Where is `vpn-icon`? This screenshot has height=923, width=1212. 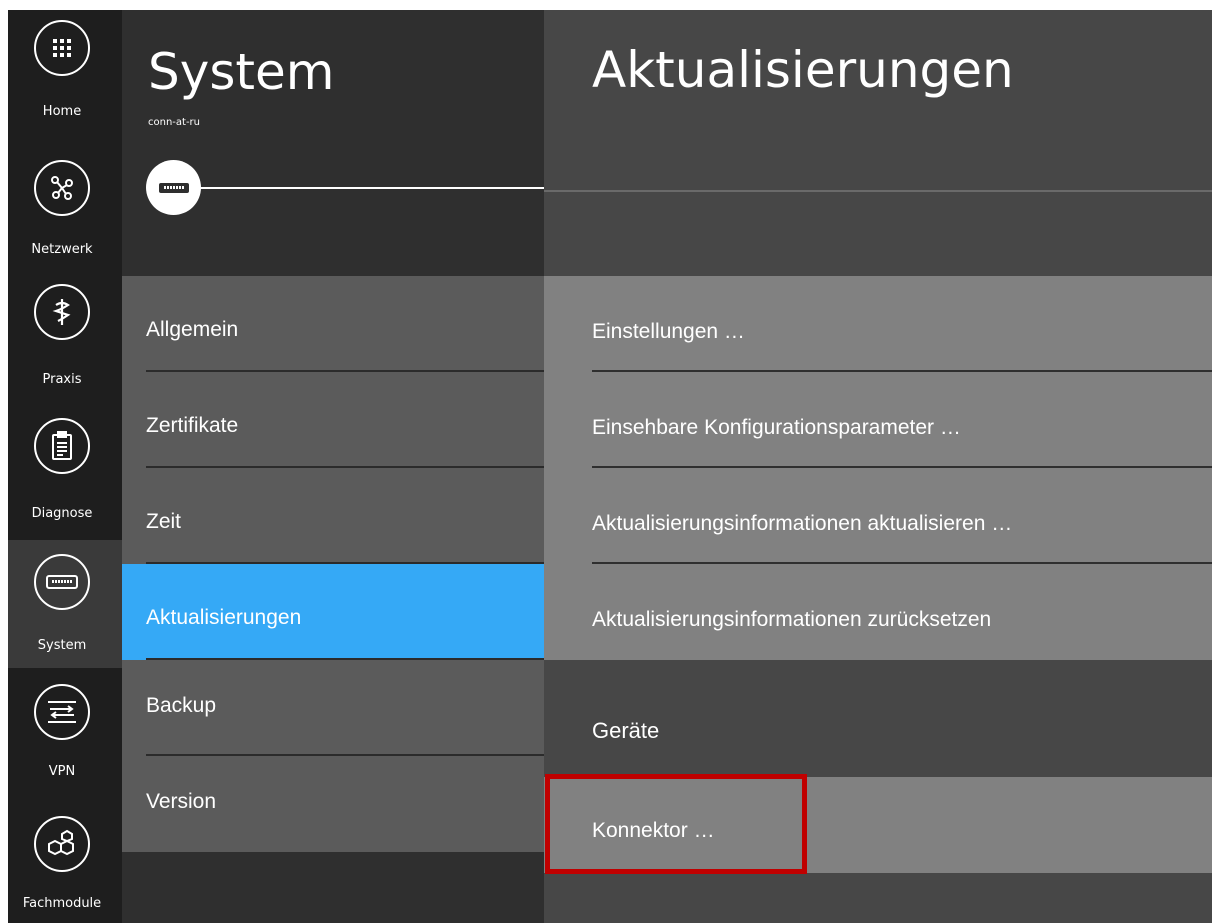 vpn-icon is located at coordinates (62, 712).